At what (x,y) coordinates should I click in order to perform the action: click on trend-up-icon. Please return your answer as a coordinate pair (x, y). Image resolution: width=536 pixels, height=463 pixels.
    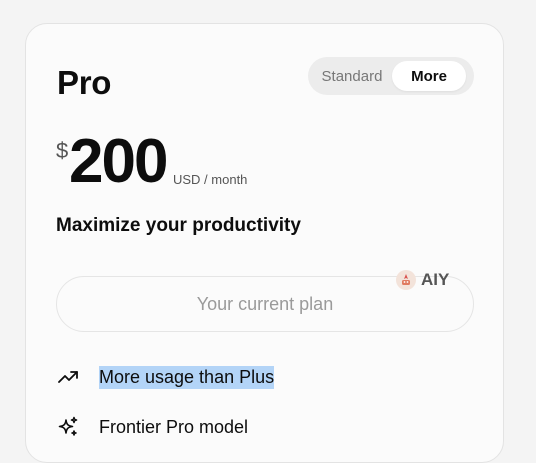
    Looking at the image, I should click on (68, 377).